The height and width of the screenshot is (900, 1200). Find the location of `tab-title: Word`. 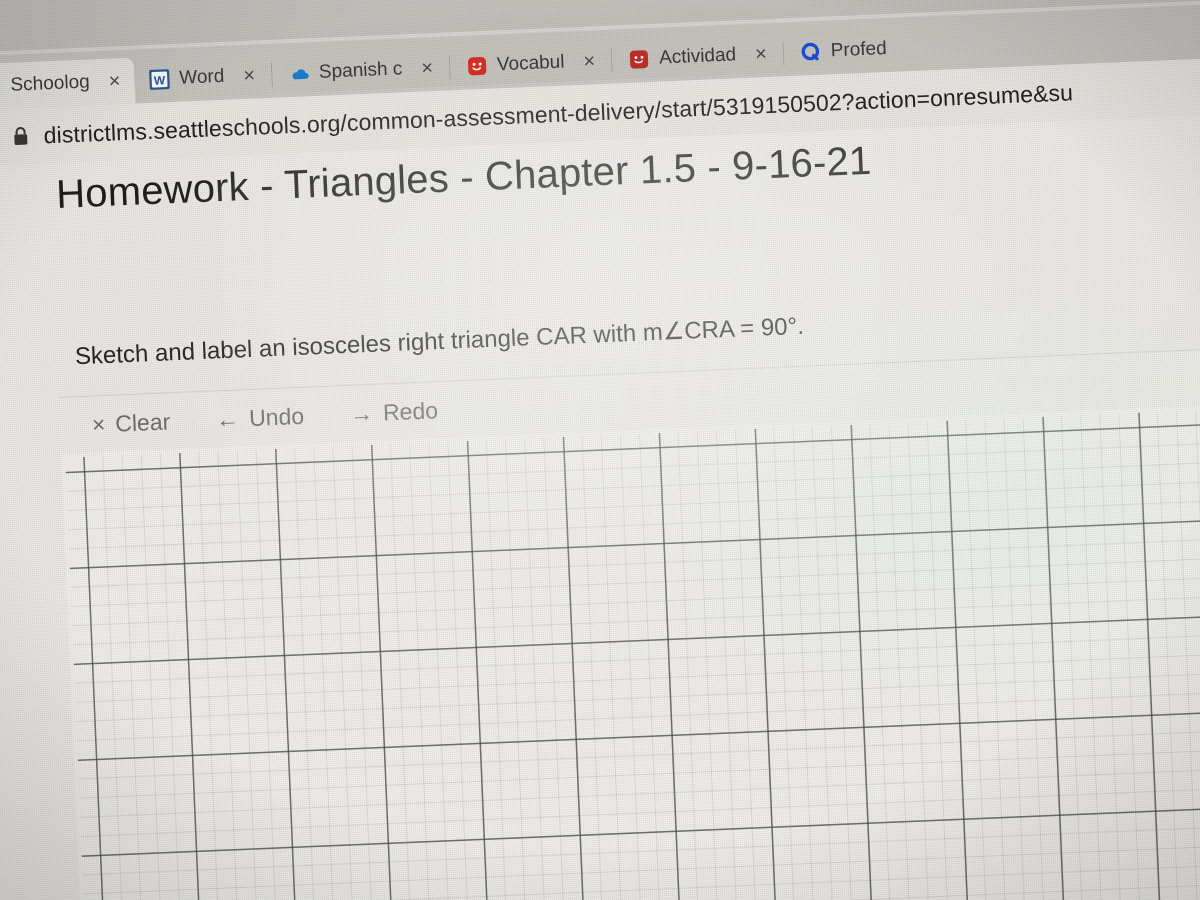

tab-title: Word is located at coordinates (201, 77).